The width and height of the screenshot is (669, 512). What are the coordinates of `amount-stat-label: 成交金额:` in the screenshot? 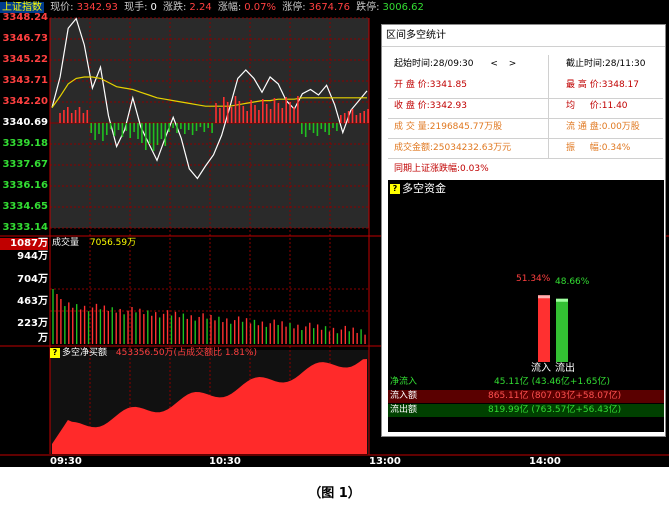 It's located at (414, 148).